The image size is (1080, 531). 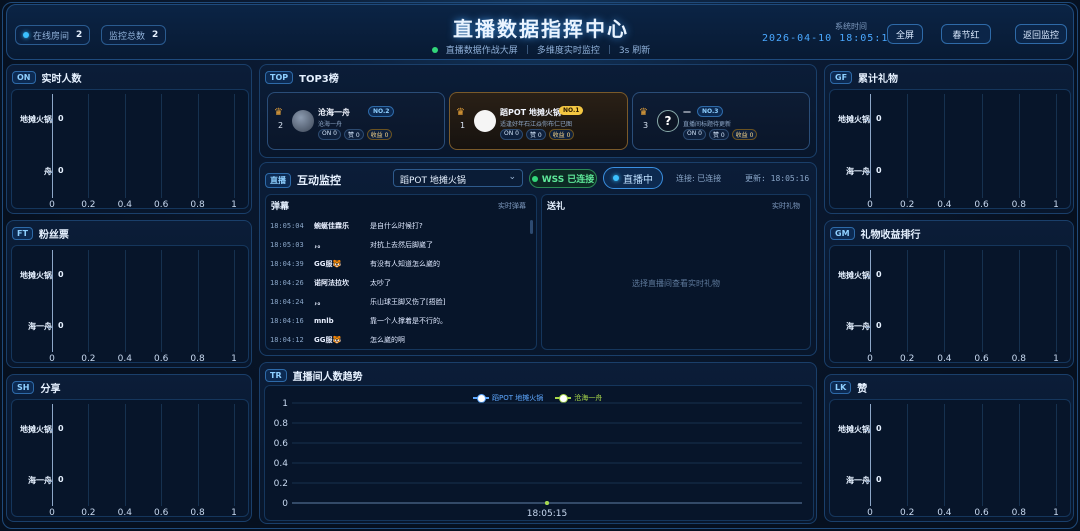 I want to click on danmu-tag: 实时弹幕, so click(x=512, y=206).